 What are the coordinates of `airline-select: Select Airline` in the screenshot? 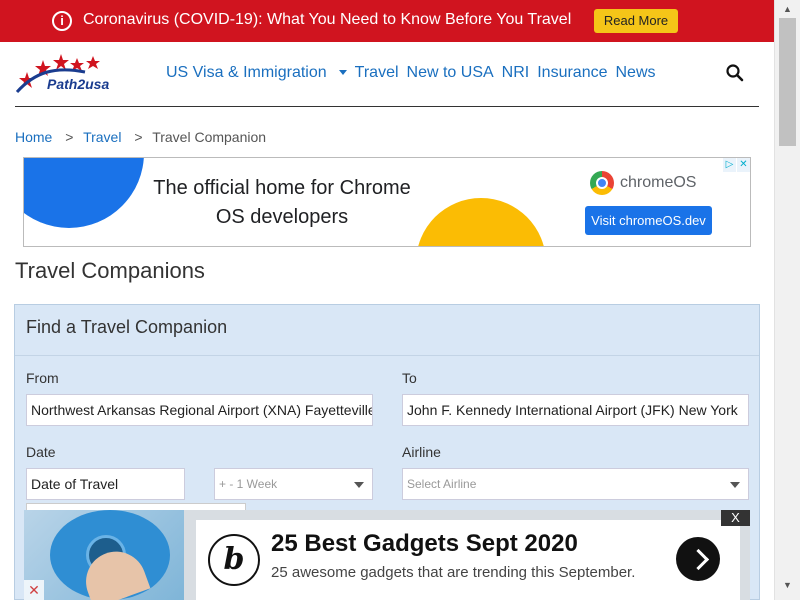 It's located at (575, 484).